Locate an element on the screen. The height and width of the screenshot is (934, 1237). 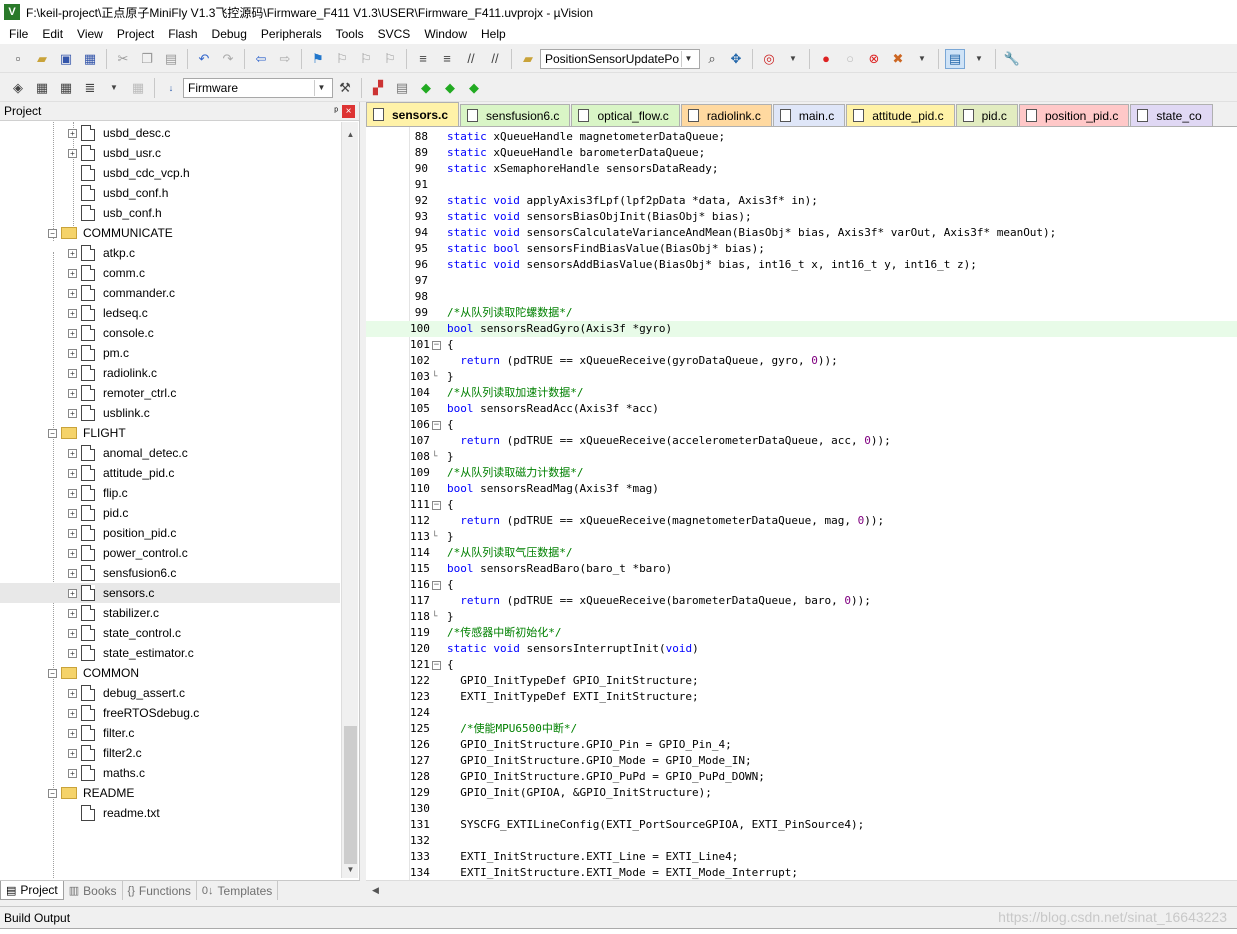
code-line: 119 /*传感器中断初始化*/ is located at coordinates (801, 633).